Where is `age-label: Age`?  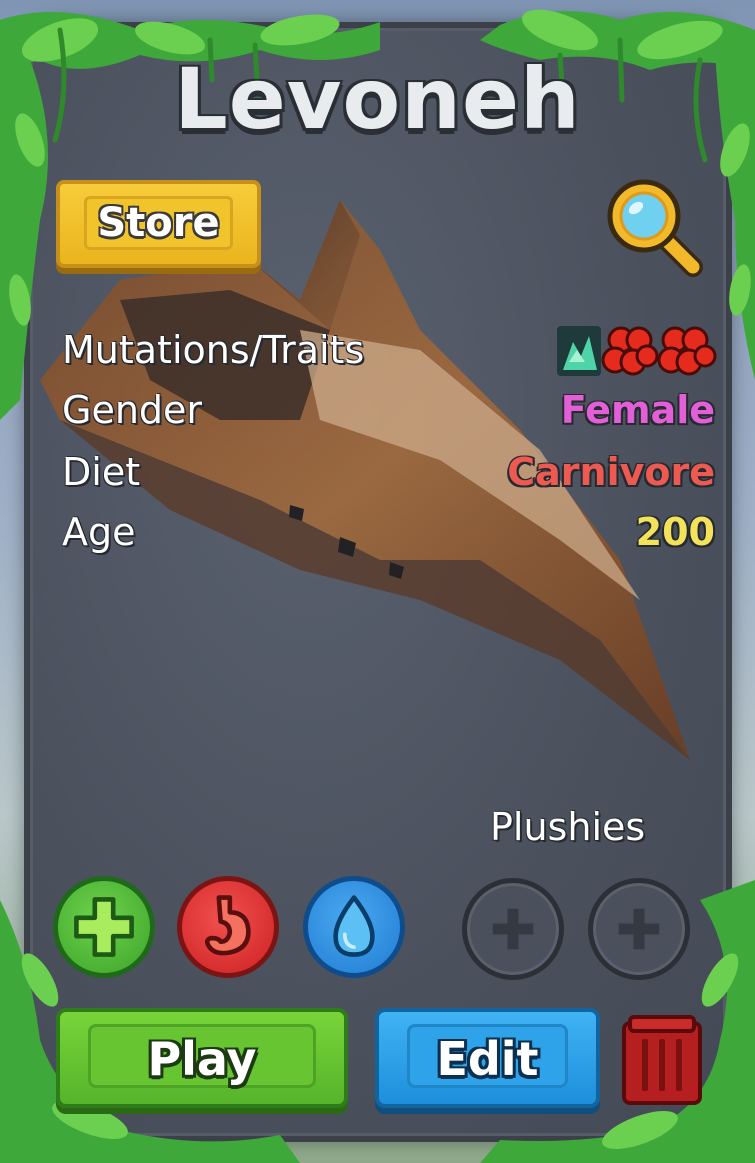 age-label: Age is located at coordinates (99, 532).